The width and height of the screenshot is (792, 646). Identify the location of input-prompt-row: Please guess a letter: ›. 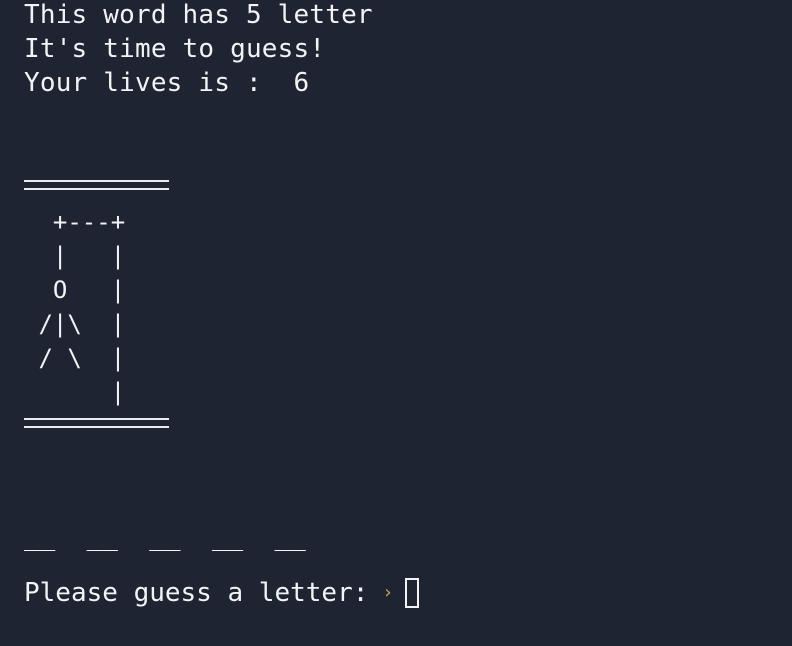
(222, 593).